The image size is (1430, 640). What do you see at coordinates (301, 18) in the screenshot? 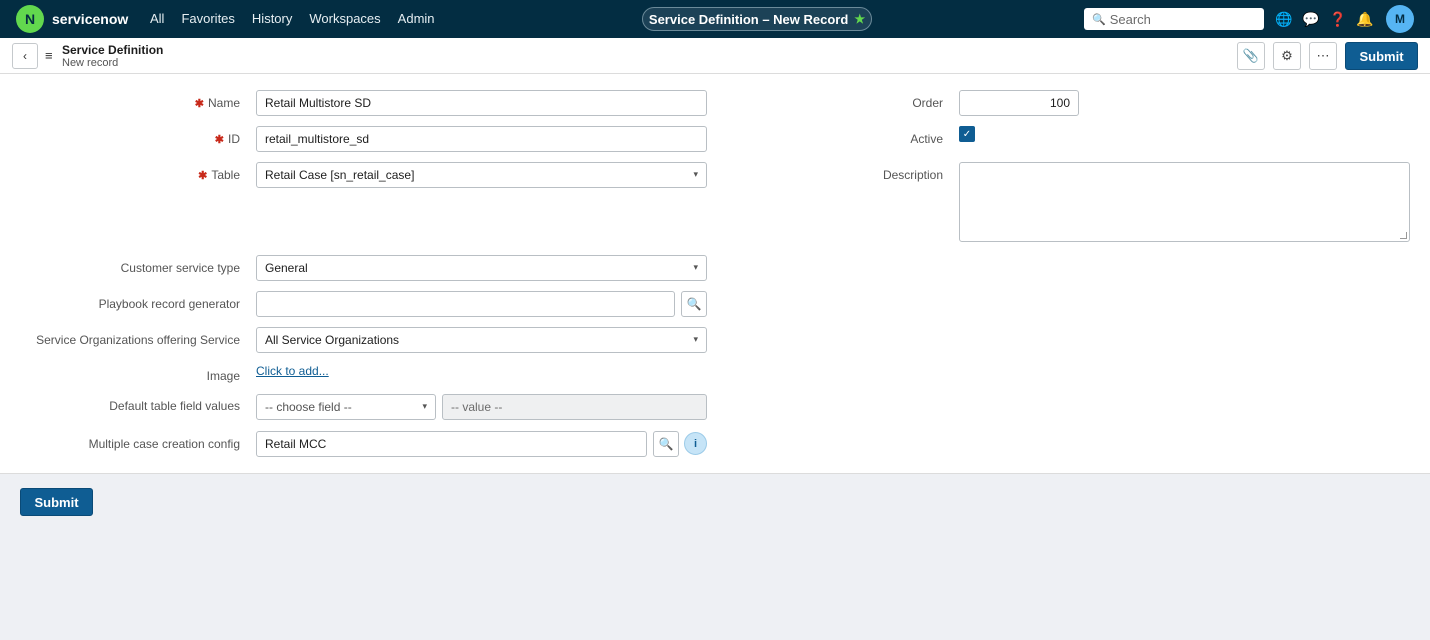
I see `nav-menu: All Favorites History Workspaces Admin` at bounding box center [301, 18].